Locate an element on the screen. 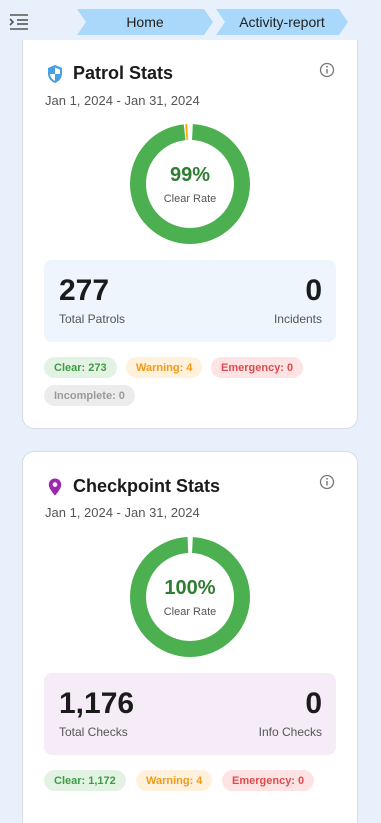  checkpoint-date-range: Jan 1, 2024 - Jan 31, 2024 is located at coordinates (122, 512).